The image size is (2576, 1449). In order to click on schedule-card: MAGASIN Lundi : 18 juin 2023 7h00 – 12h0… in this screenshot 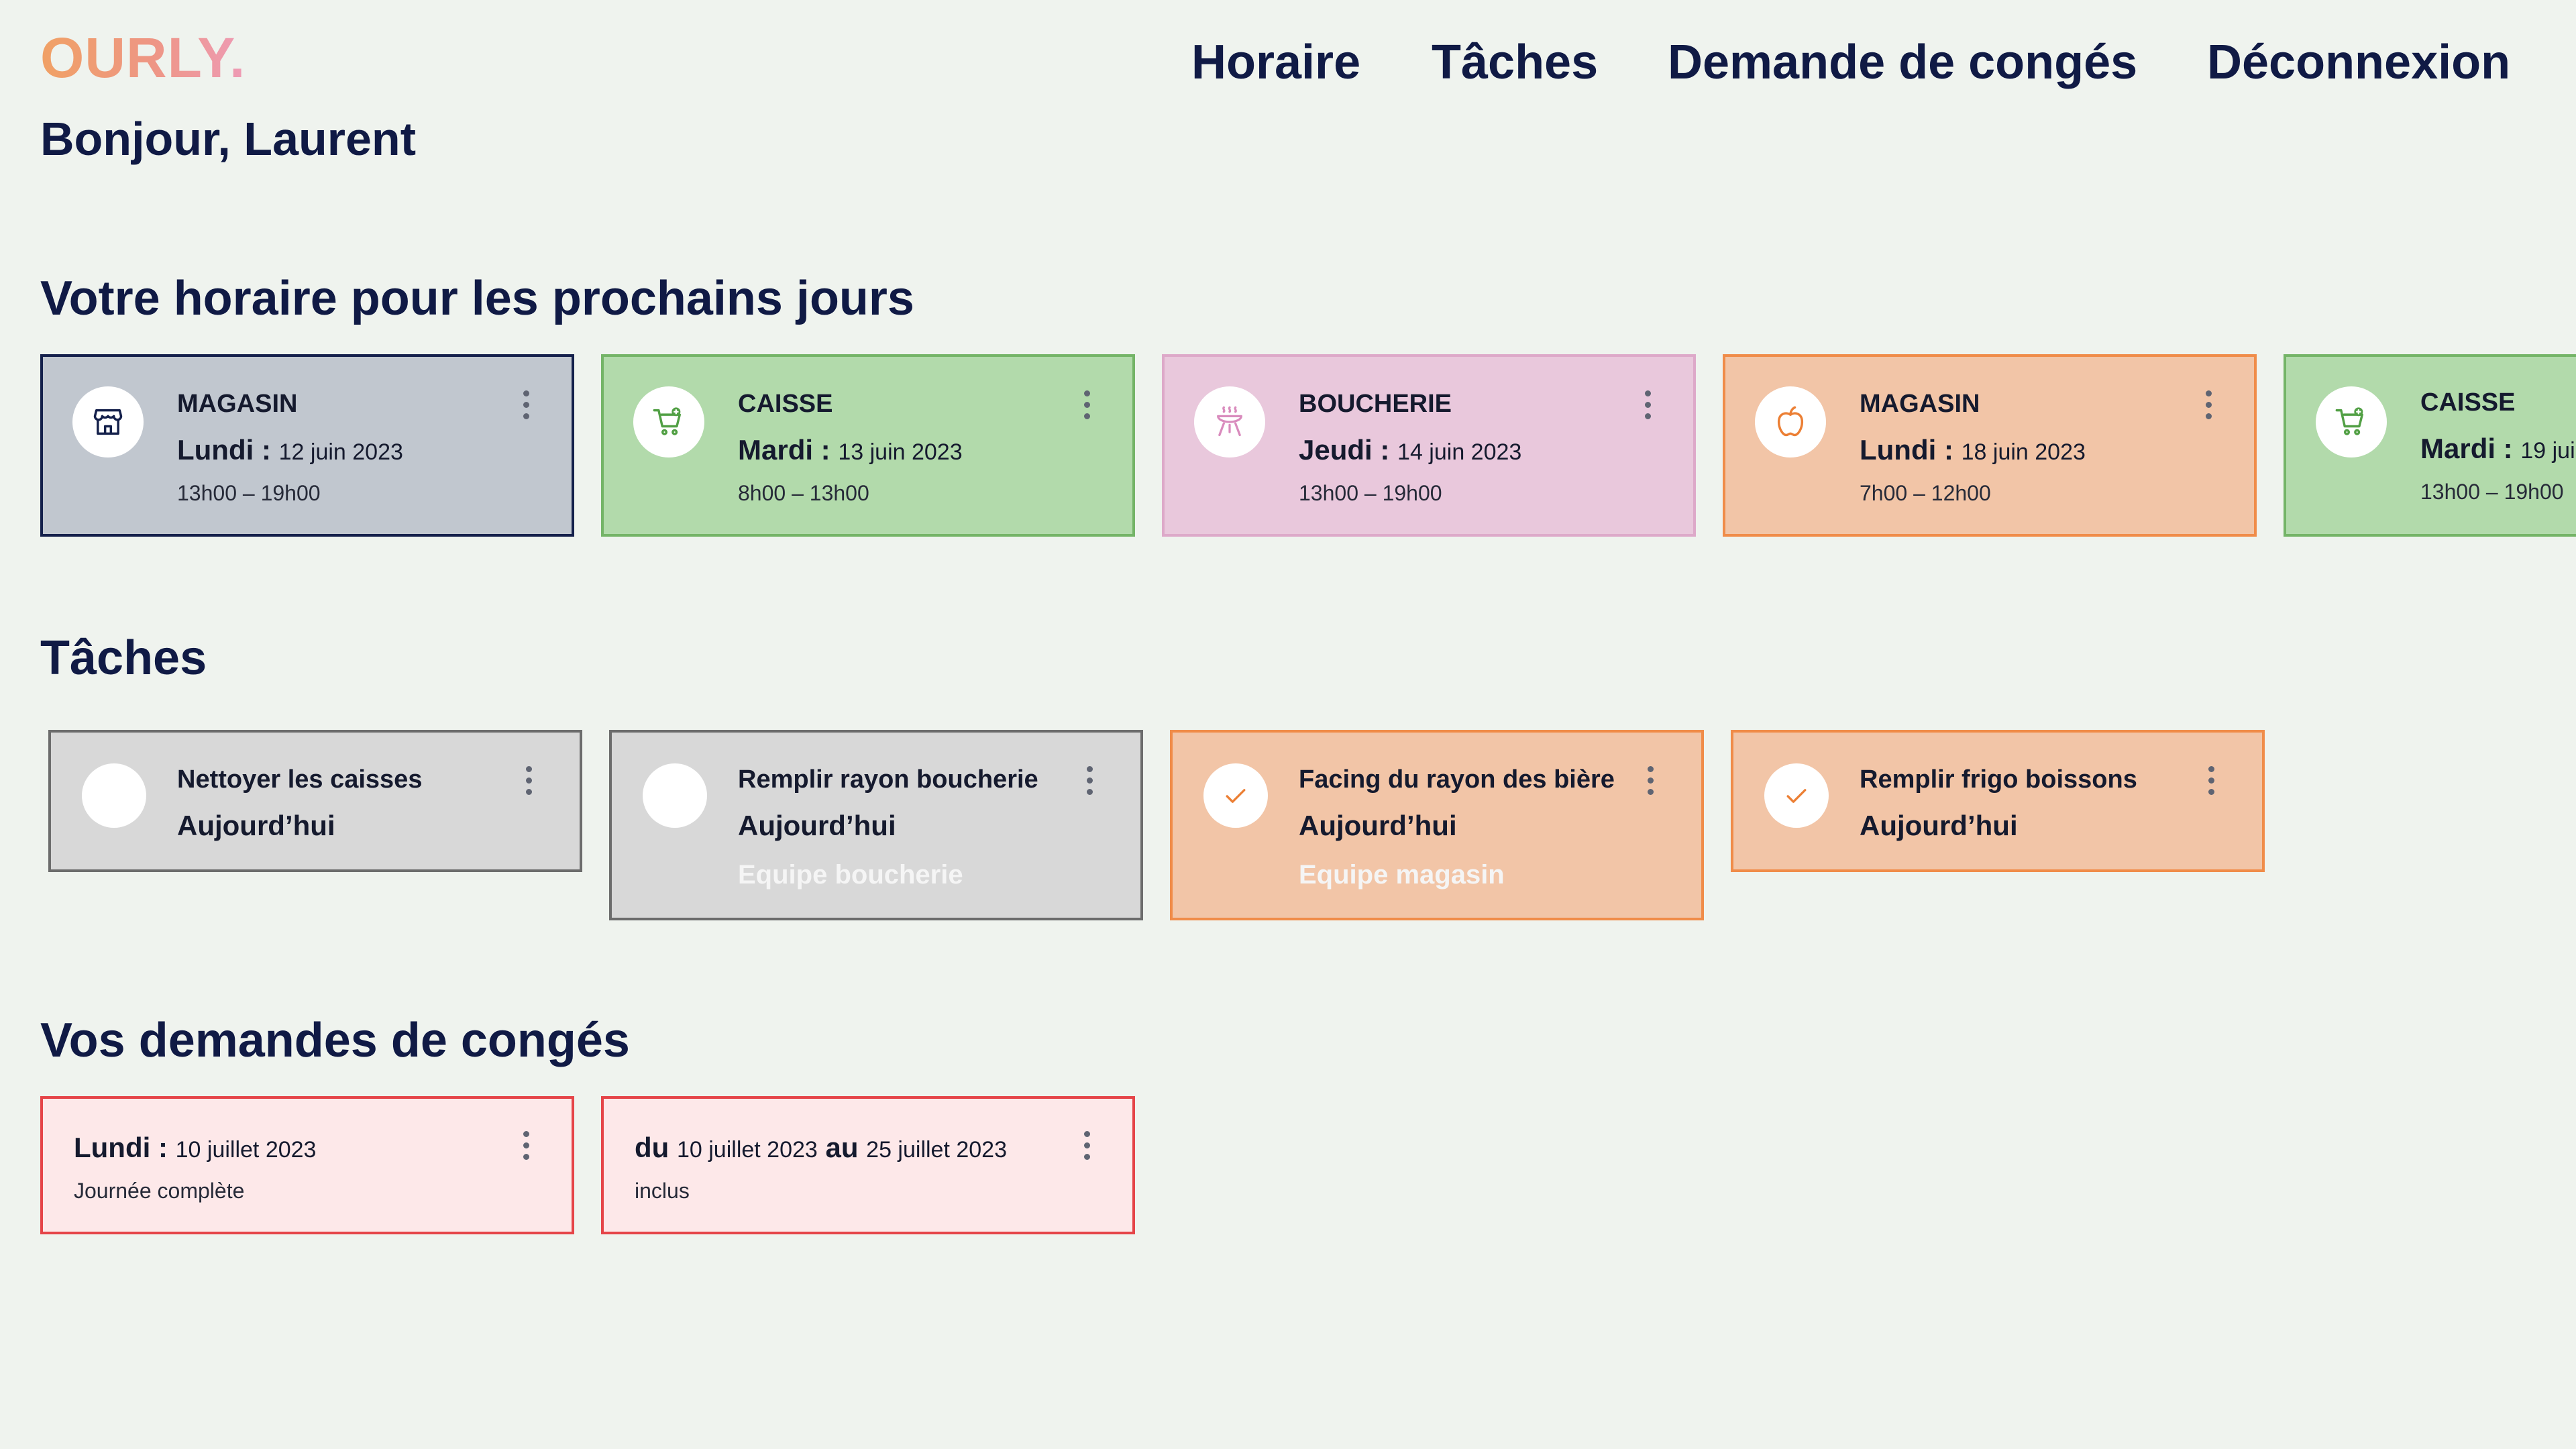, I will do `click(1990, 445)`.